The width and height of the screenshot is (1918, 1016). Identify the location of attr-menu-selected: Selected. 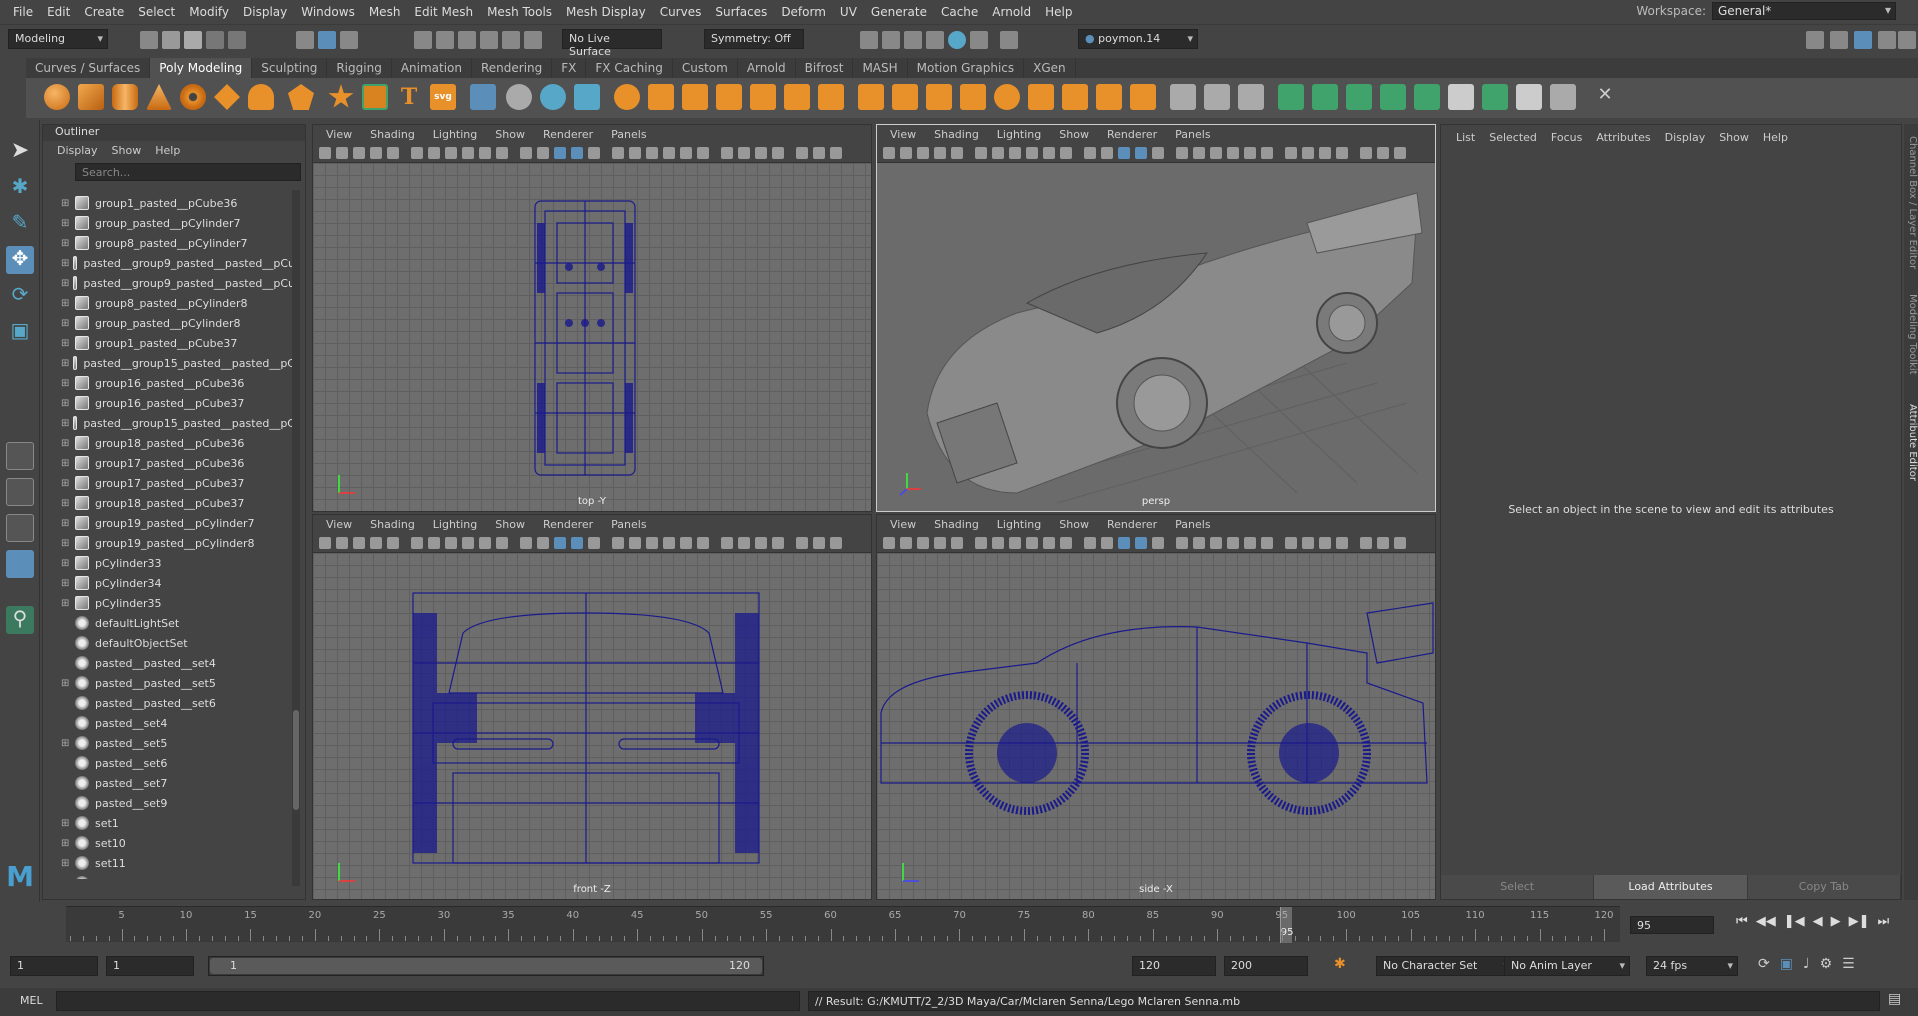
(1513, 137).